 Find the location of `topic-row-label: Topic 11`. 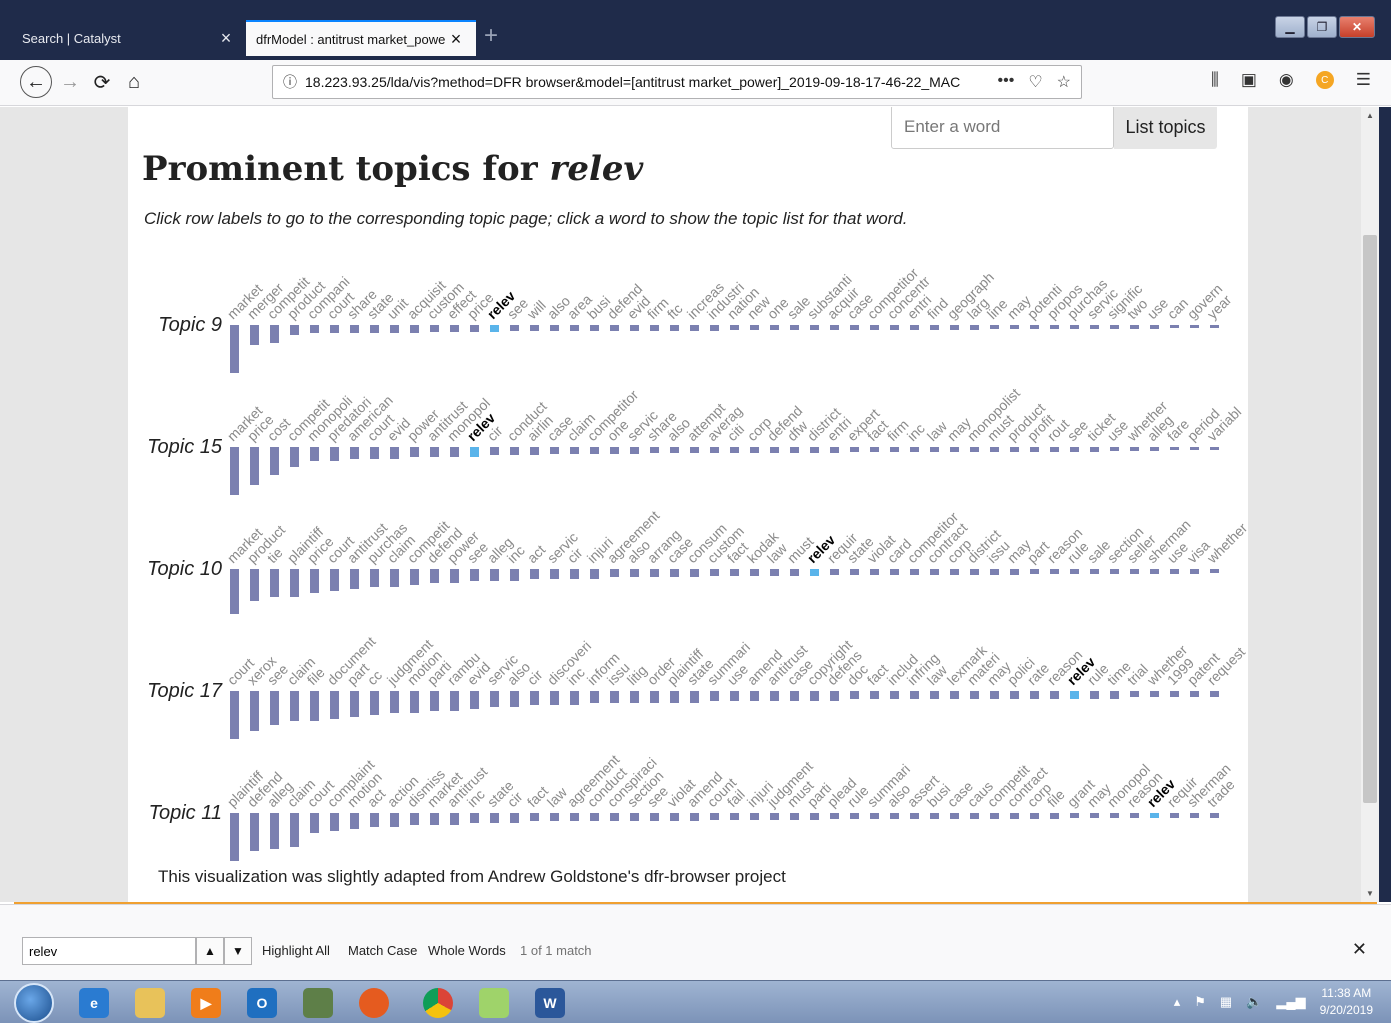

topic-row-label: Topic 11 is located at coordinates (185, 813).